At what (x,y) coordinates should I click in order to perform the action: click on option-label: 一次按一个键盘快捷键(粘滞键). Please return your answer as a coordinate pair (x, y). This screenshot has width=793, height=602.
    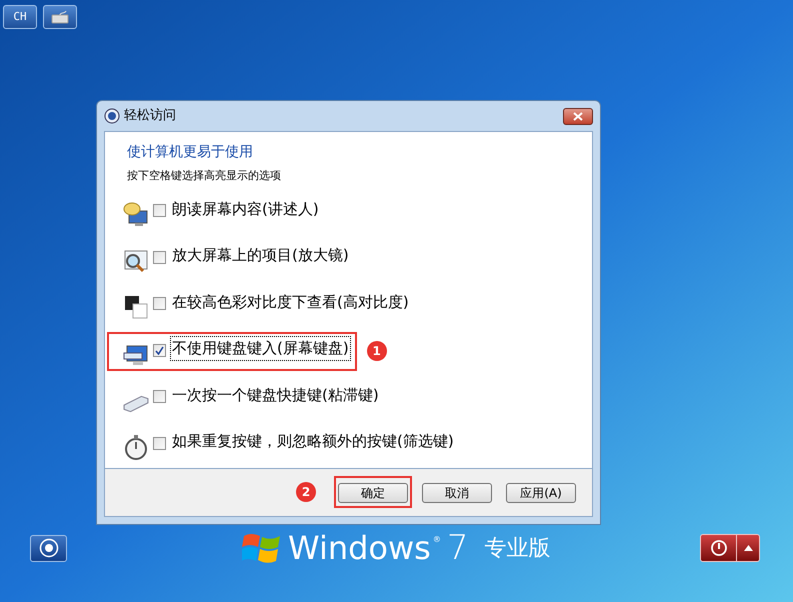
    Looking at the image, I should click on (275, 395).